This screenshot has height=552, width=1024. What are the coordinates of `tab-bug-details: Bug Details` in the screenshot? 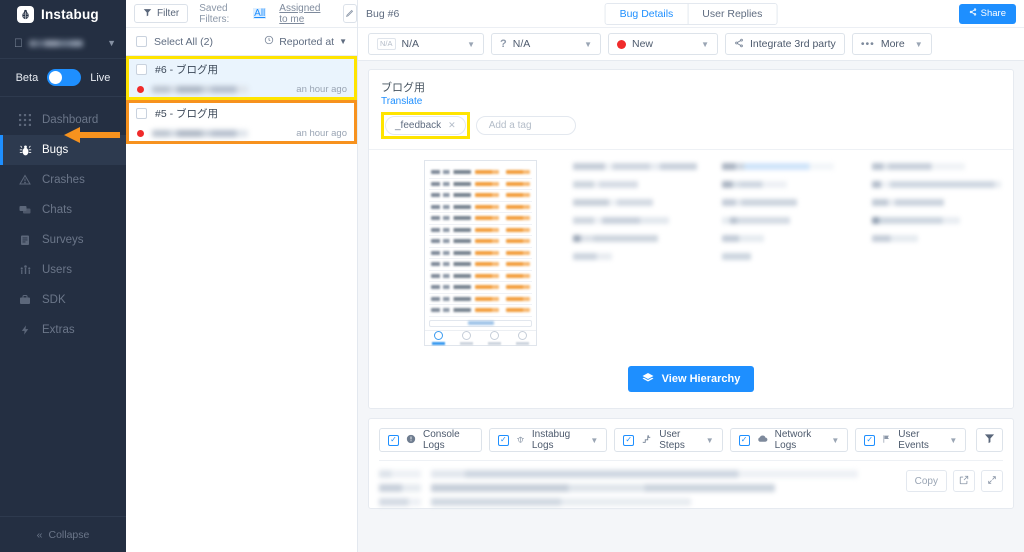 It's located at (646, 13).